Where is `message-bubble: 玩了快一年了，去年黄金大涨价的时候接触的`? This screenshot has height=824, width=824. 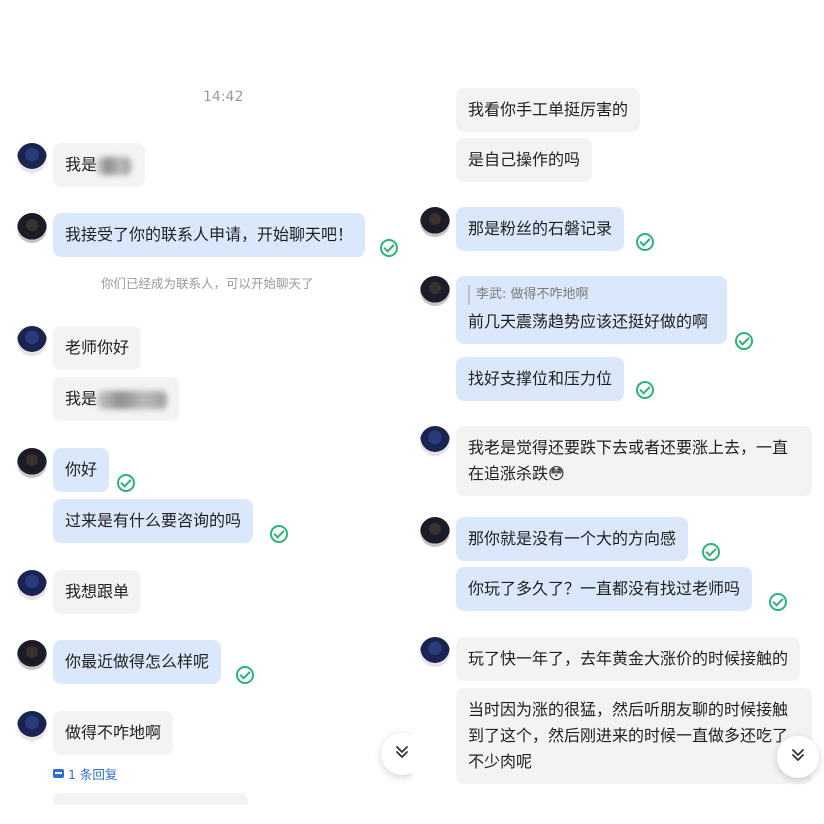 message-bubble: 玩了快一年了，去年黄金大涨价的时候接触的 is located at coordinates (628, 659).